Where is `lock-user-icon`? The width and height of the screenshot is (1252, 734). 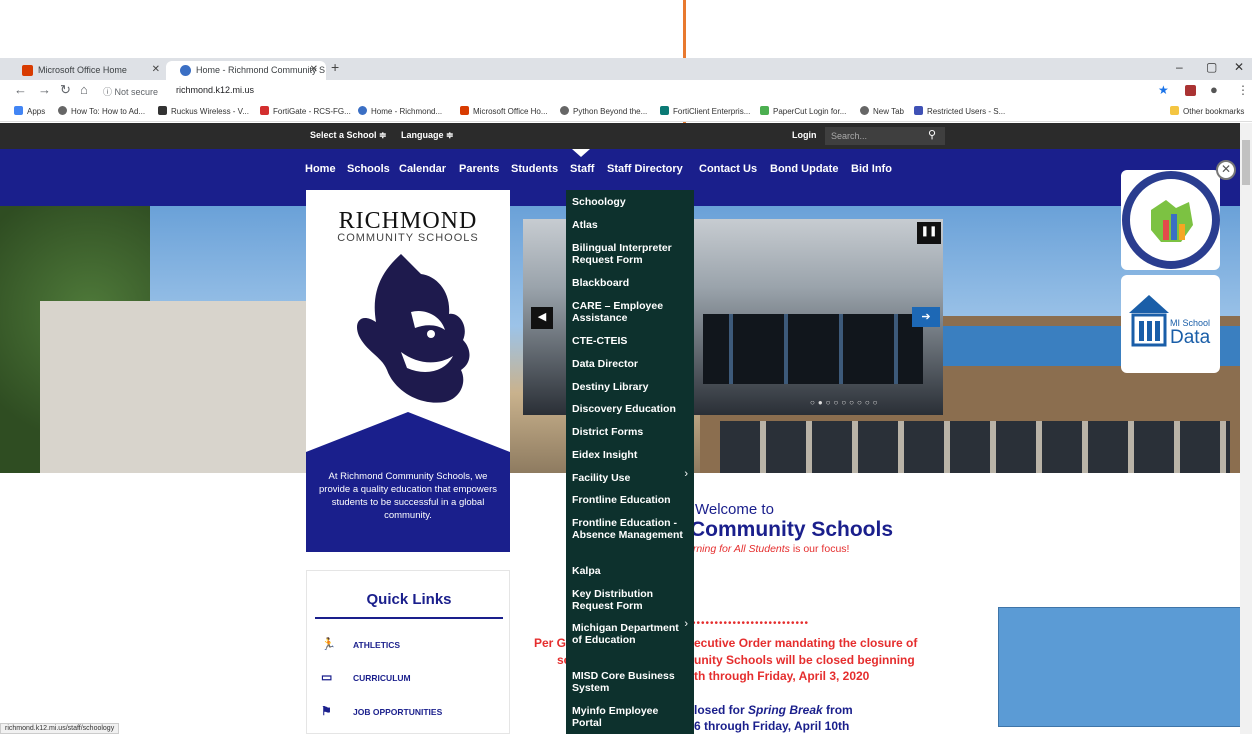
lock-user-icon is located at coordinates (918, 110).